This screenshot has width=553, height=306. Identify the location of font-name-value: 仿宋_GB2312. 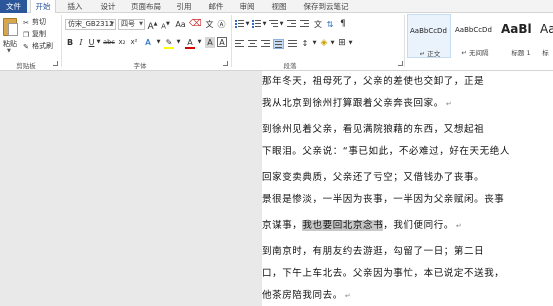
(91, 24).